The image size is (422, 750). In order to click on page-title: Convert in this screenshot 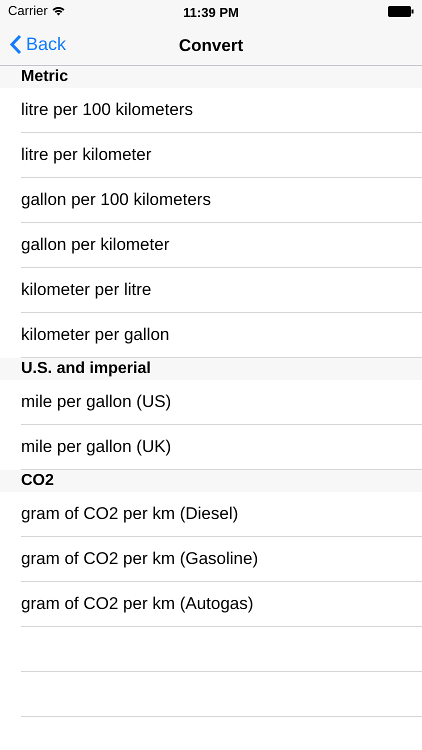, I will do `click(211, 46)`.